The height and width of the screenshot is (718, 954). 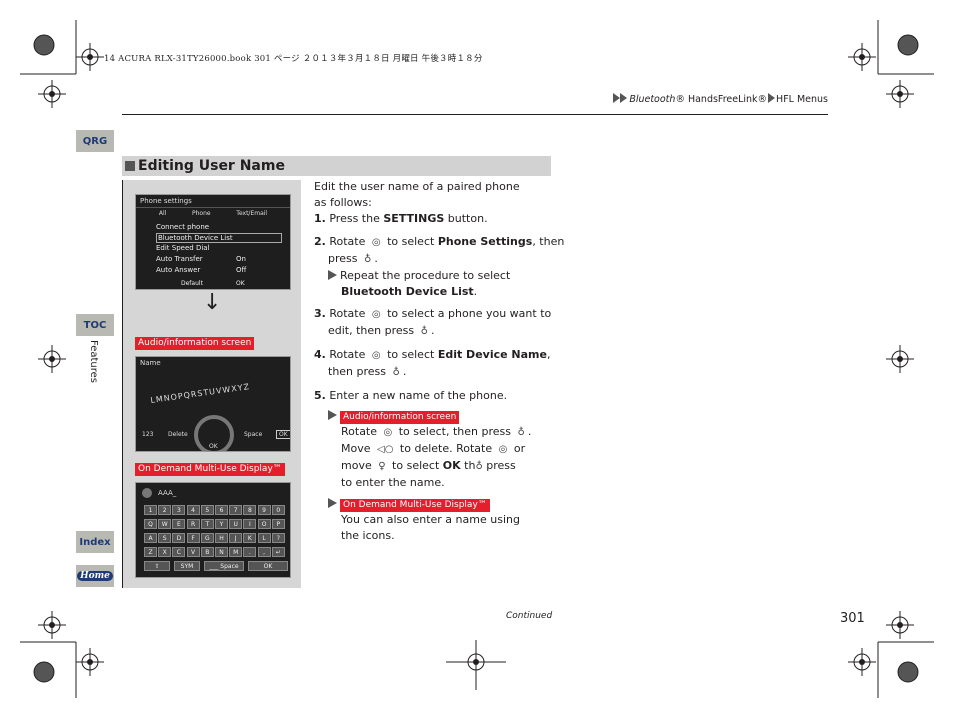 I want to click on move-left-icon: ◁○, so click(x=385, y=449).